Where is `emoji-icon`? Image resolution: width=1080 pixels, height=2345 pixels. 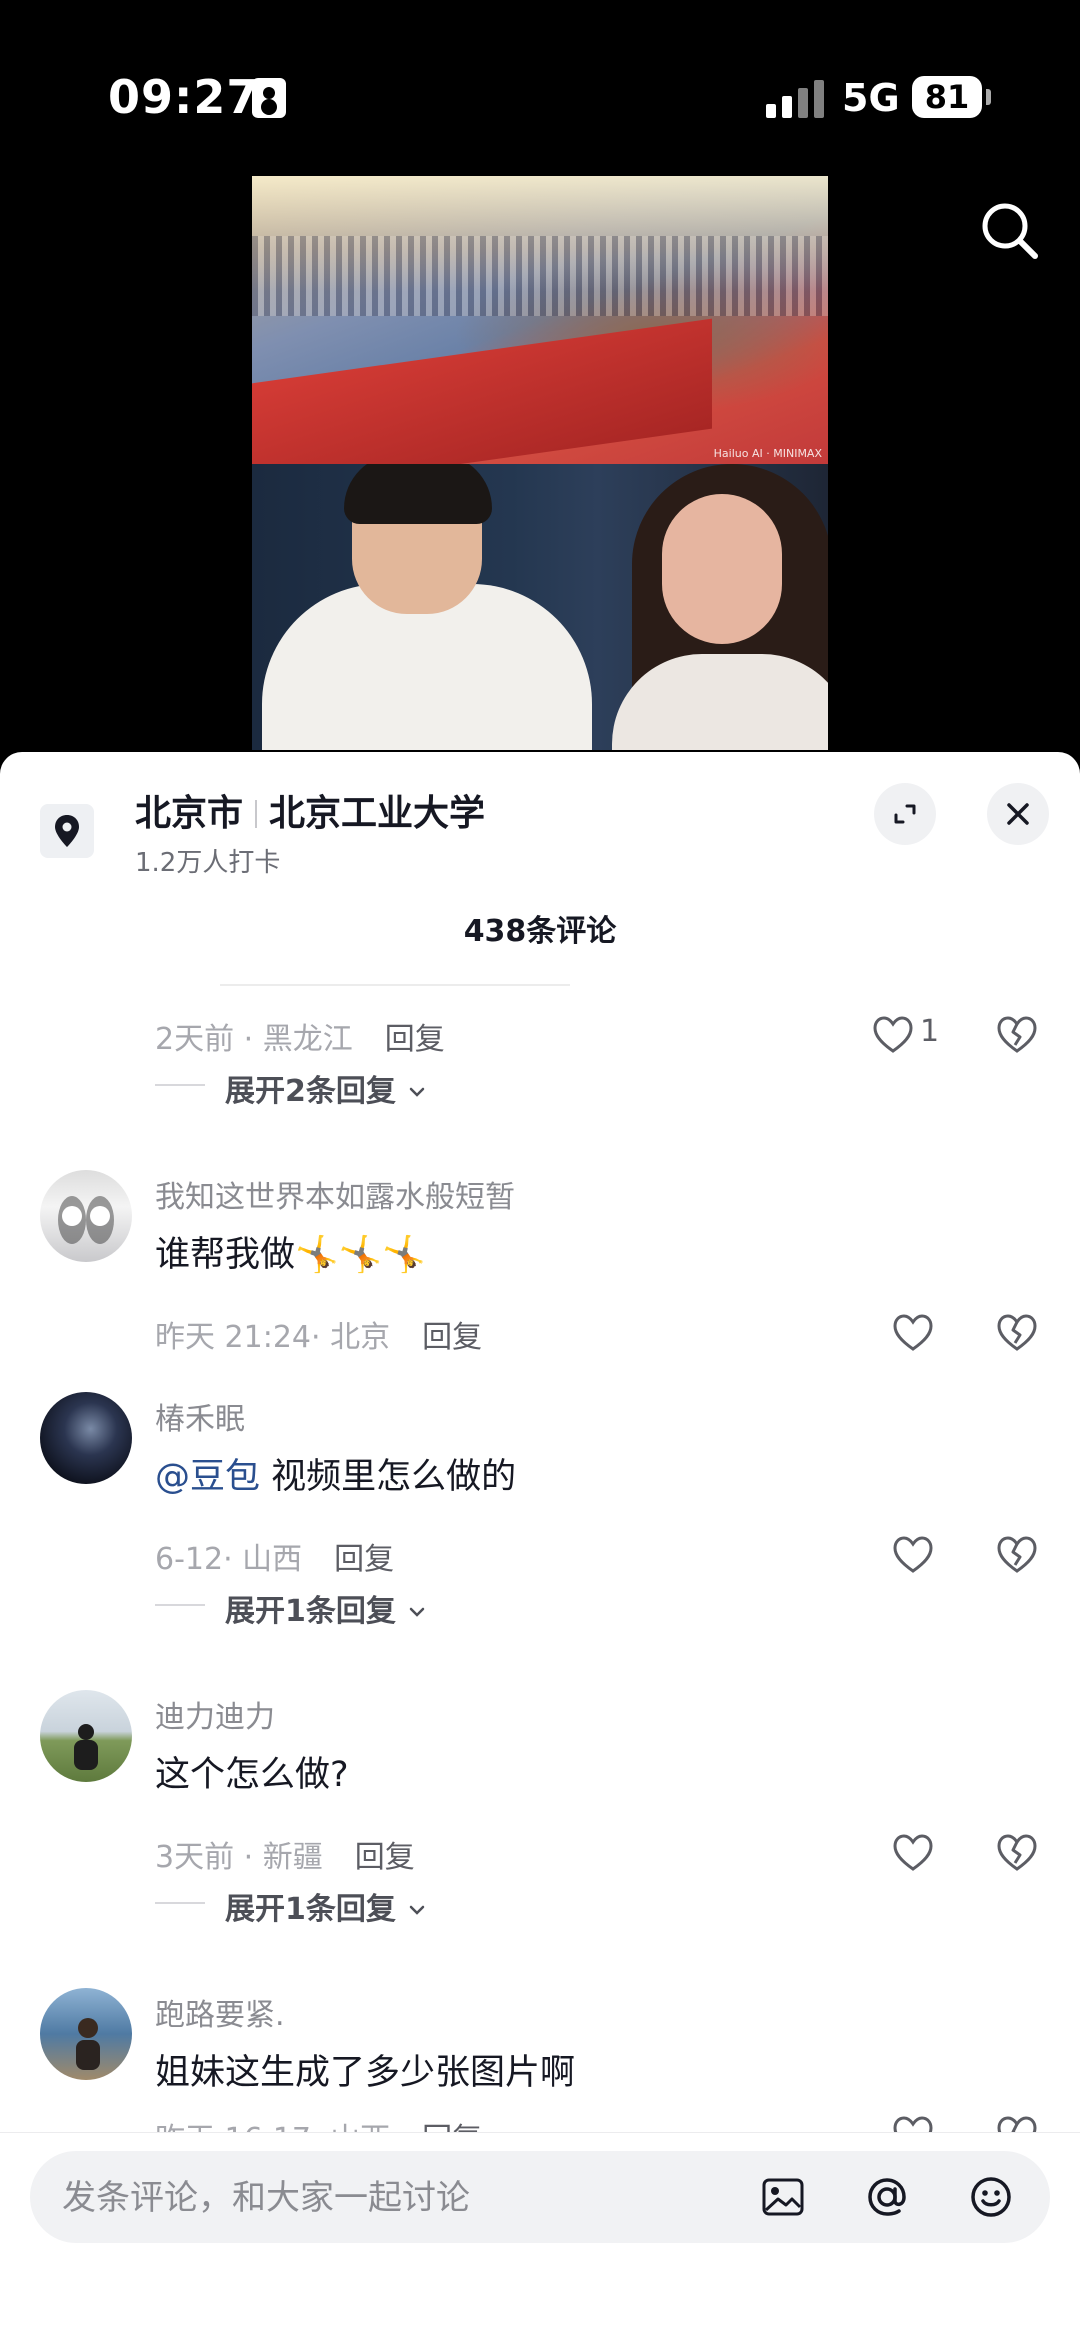 emoji-icon is located at coordinates (991, 2197).